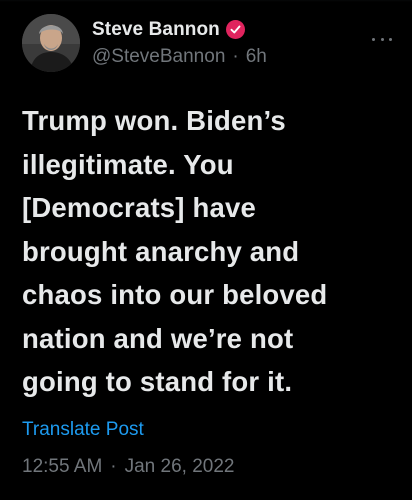  I want to click on tweet-date: Jan 26, 2022, so click(179, 466).